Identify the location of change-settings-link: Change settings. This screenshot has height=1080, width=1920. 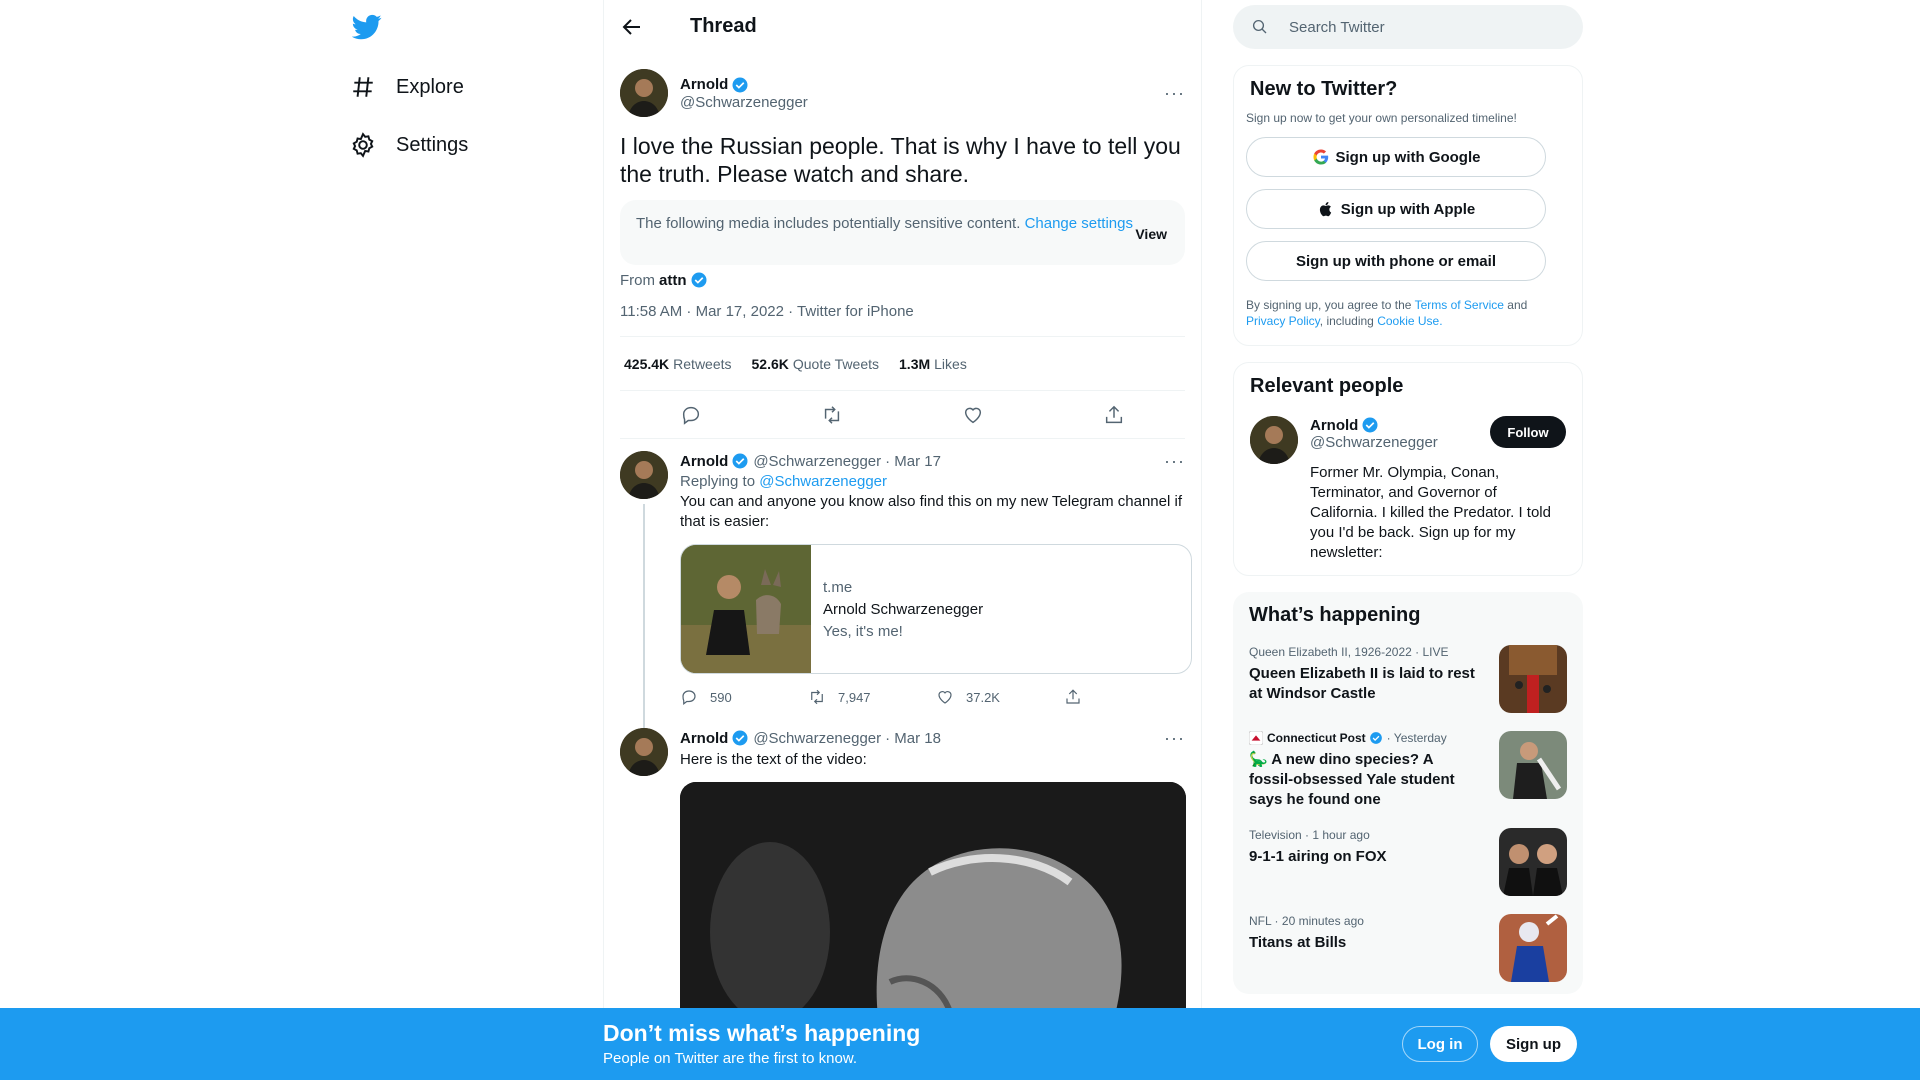
(1079, 223).